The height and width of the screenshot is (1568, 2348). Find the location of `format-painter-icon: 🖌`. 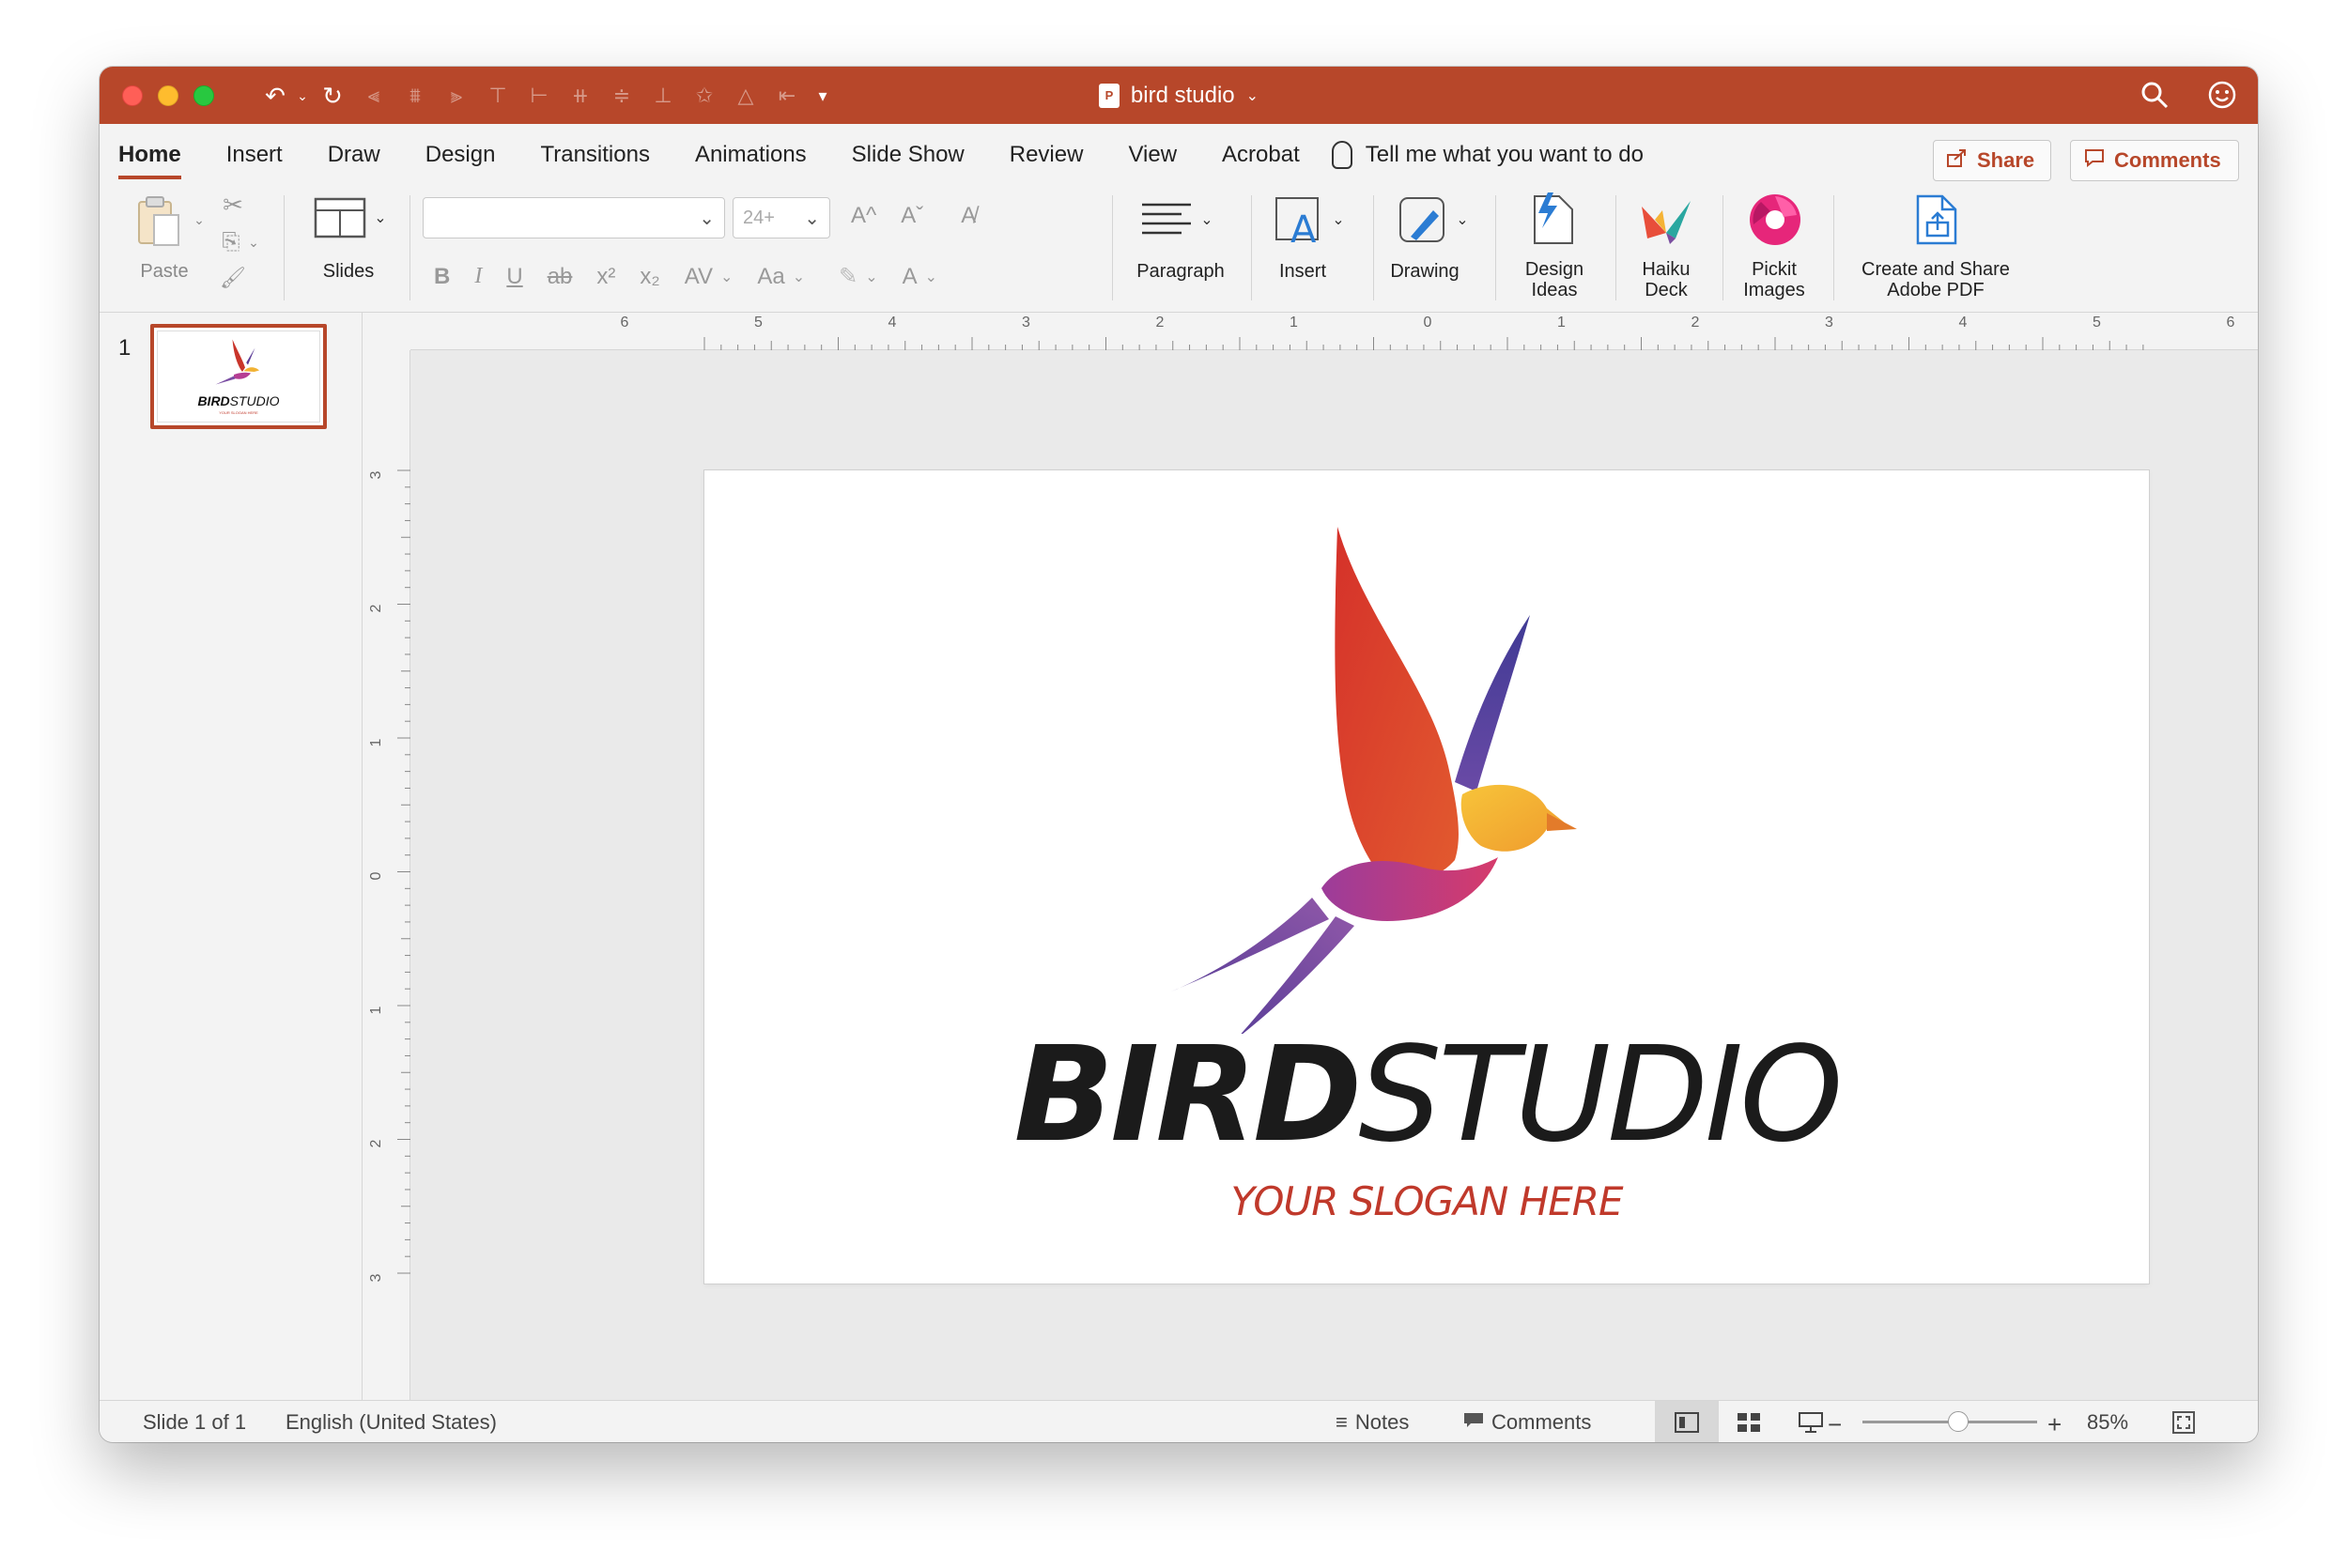

format-painter-icon: 🖌 is located at coordinates (233, 278).